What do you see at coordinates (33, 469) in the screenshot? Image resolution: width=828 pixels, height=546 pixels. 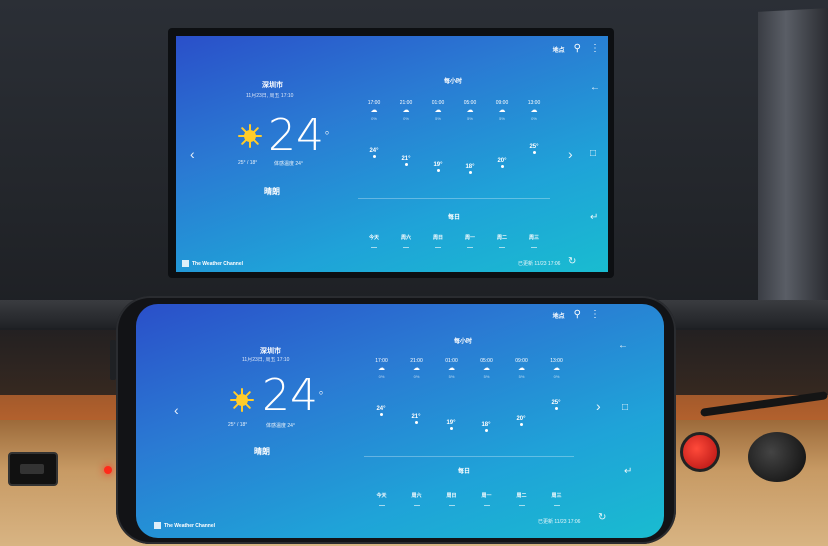 I see `power-switch` at bounding box center [33, 469].